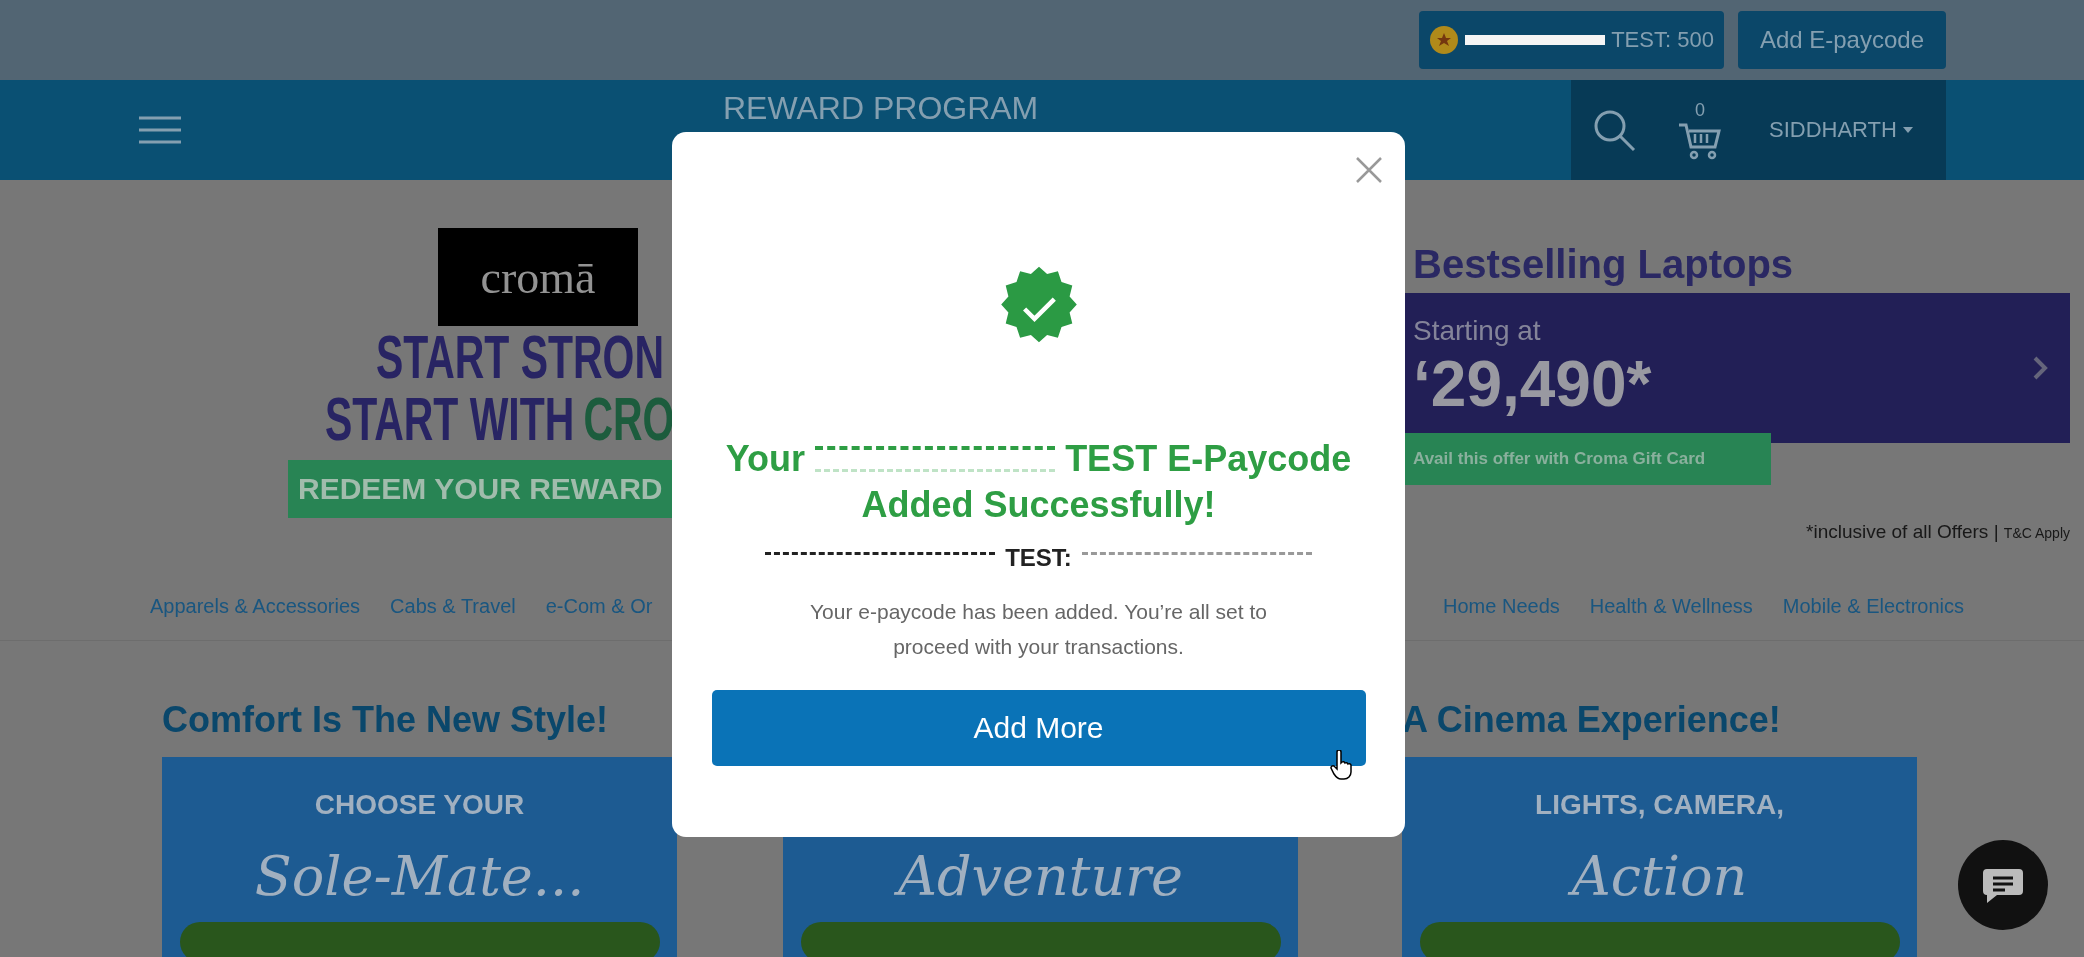 The width and height of the screenshot is (2084, 957). What do you see at coordinates (1341, 765) in the screenshot?
I see `hand-cursor-icon` at bounding box center [1341, 765].